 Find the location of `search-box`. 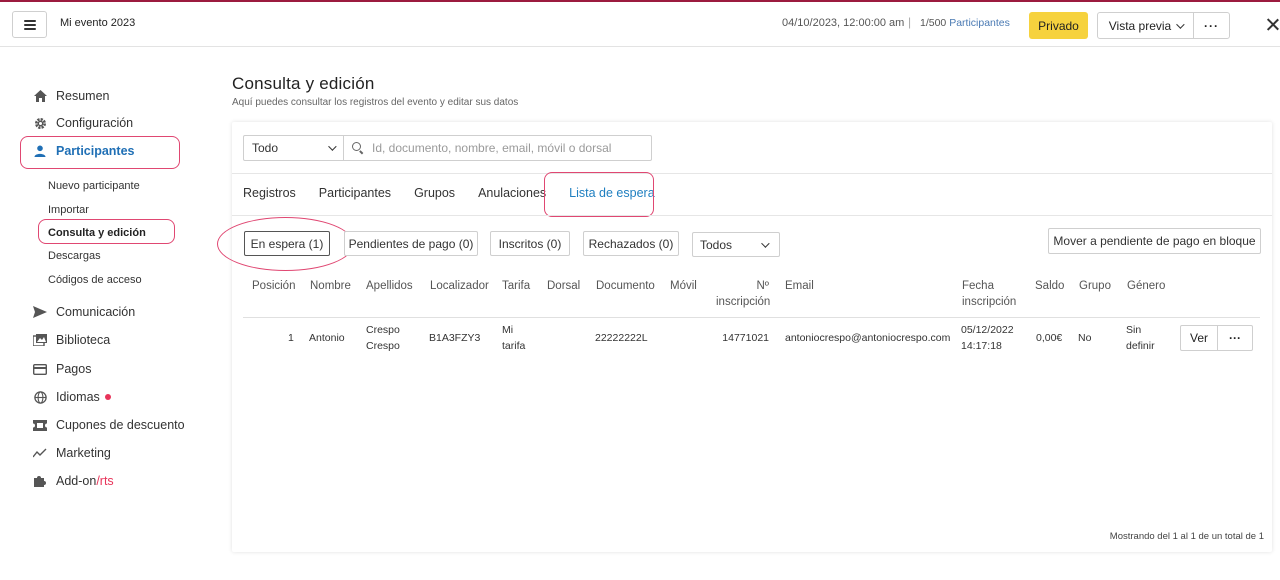

search-box is located at coordinates (497, 148).